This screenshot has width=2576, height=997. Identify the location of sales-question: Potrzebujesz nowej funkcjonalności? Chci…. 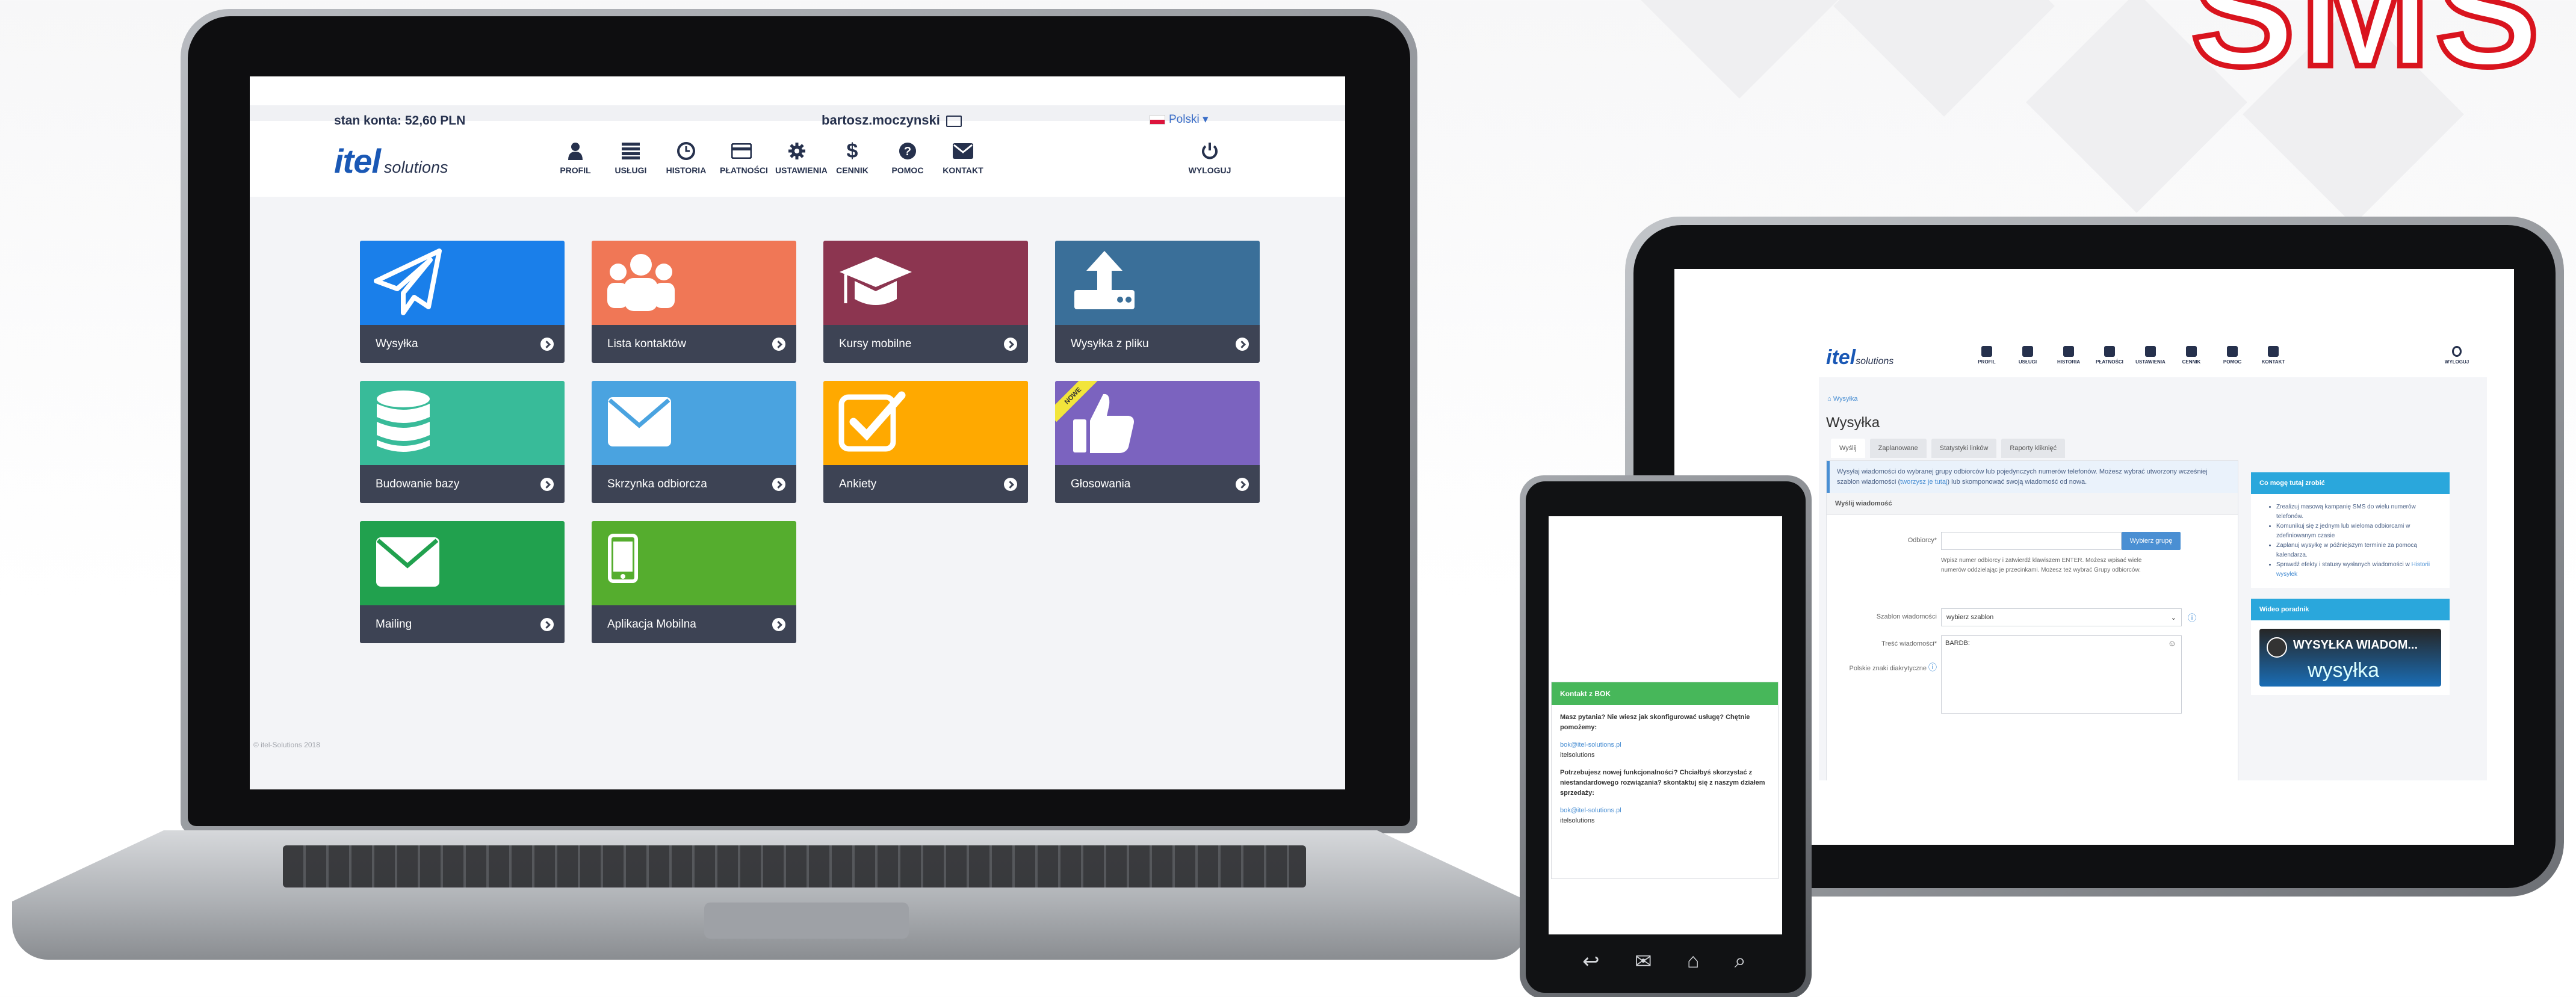
(1663, 783).